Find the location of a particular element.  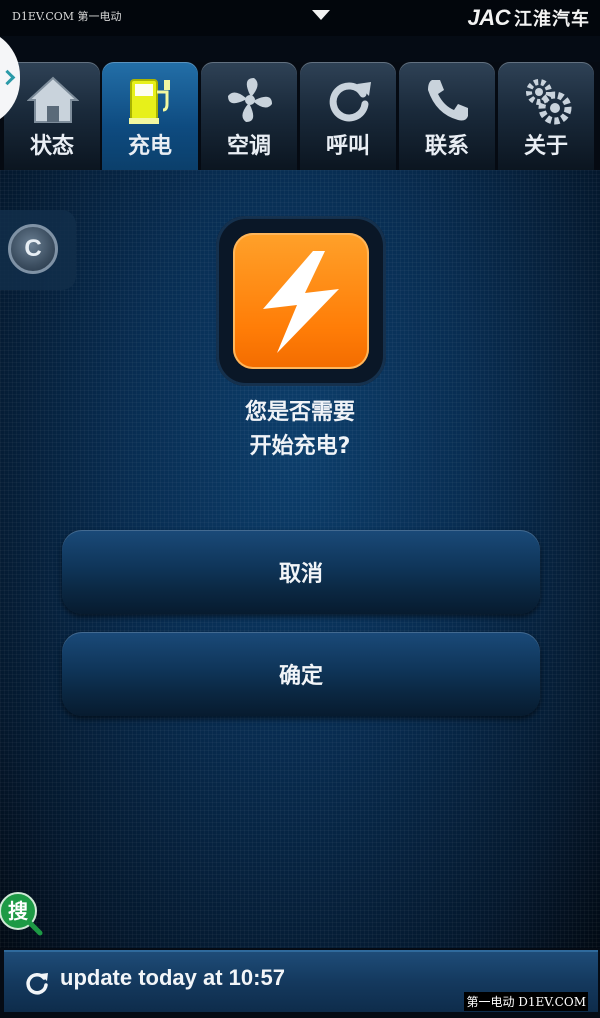

c-badge-letter: C is located at coordinates (33, 248).